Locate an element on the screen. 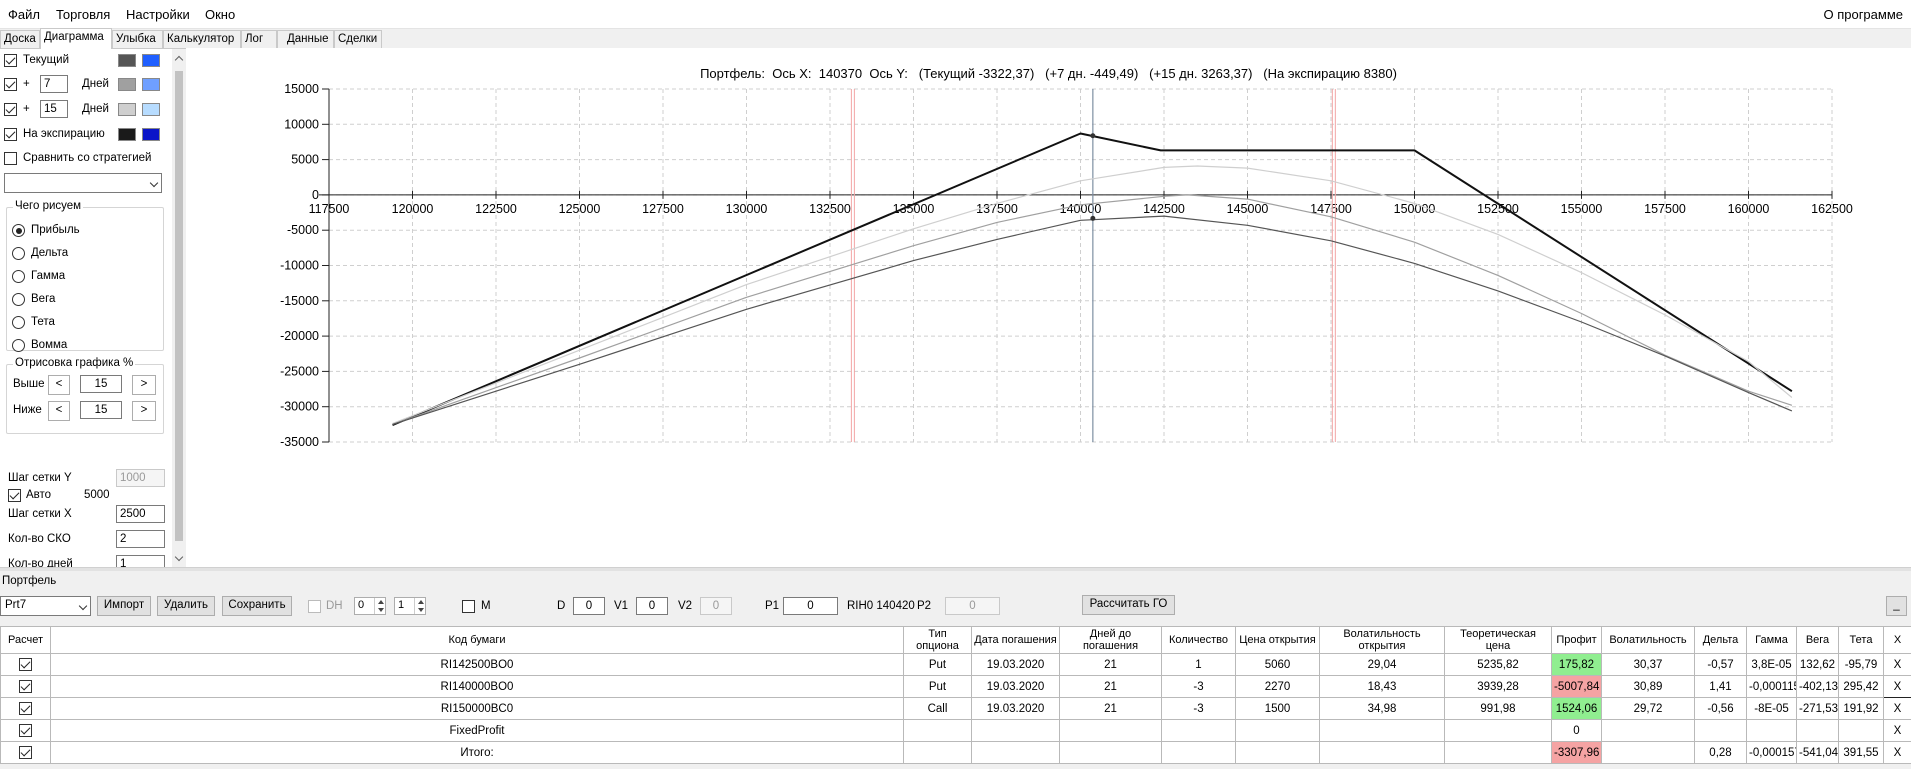 The image size is (1911, 769). below-increase-button: > is located at coordinates (144, 411).